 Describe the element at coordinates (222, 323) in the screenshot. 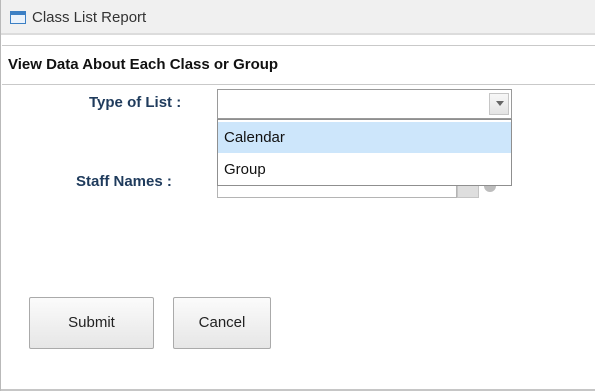

I see `cancel-button: Cancel` at that location.